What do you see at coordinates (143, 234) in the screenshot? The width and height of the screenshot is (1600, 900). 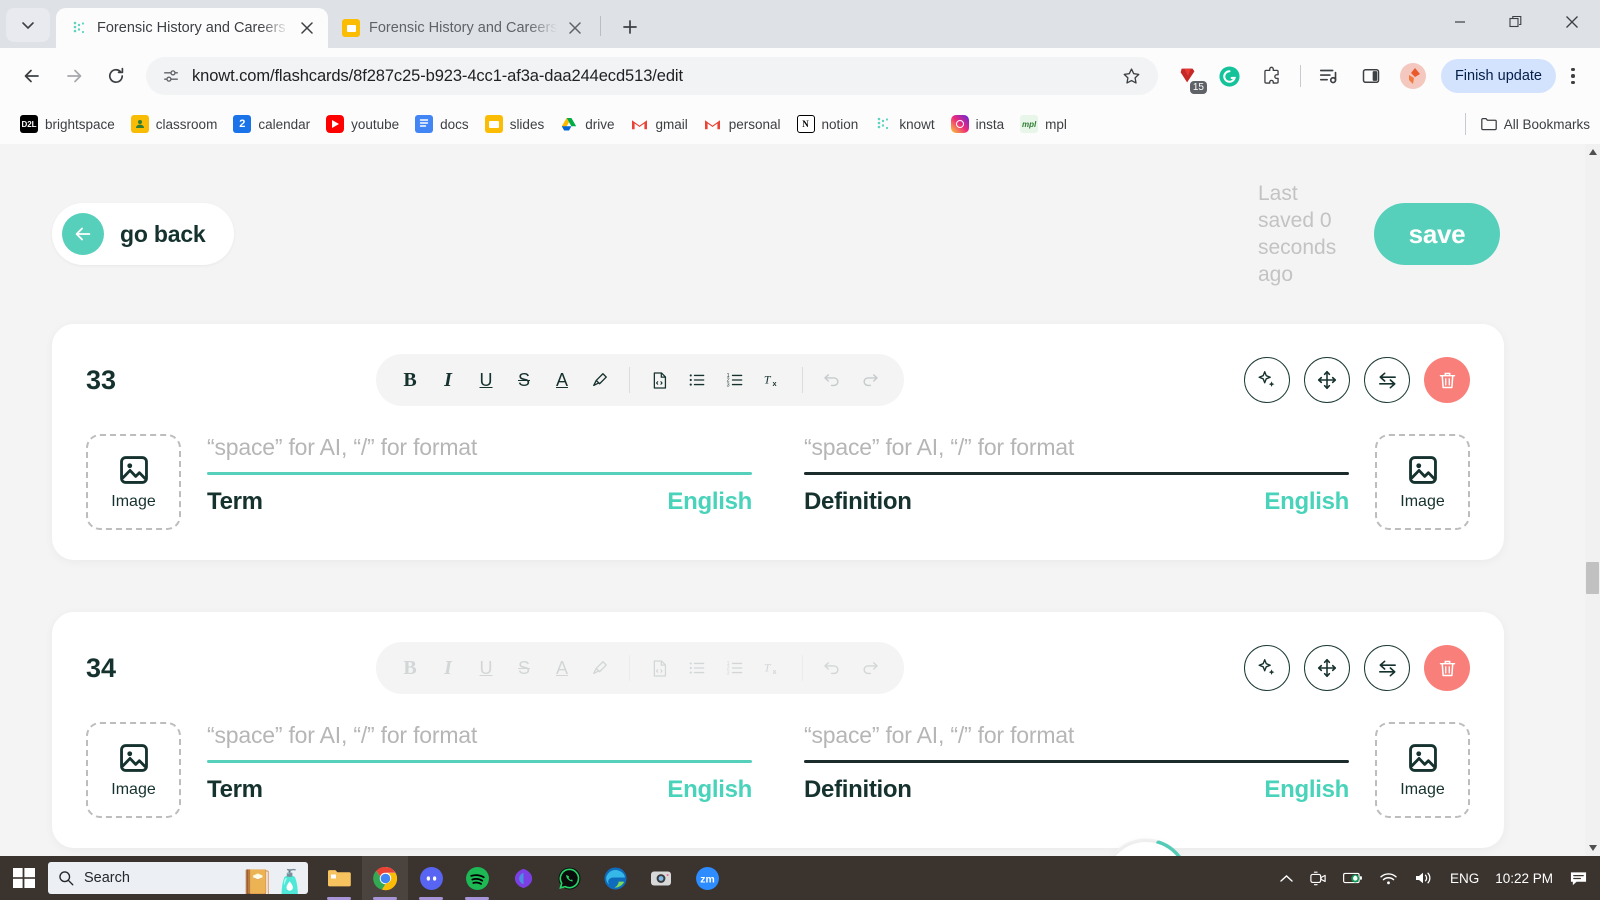 I see `go-back-button: go back` at bounding box center [143, 234].